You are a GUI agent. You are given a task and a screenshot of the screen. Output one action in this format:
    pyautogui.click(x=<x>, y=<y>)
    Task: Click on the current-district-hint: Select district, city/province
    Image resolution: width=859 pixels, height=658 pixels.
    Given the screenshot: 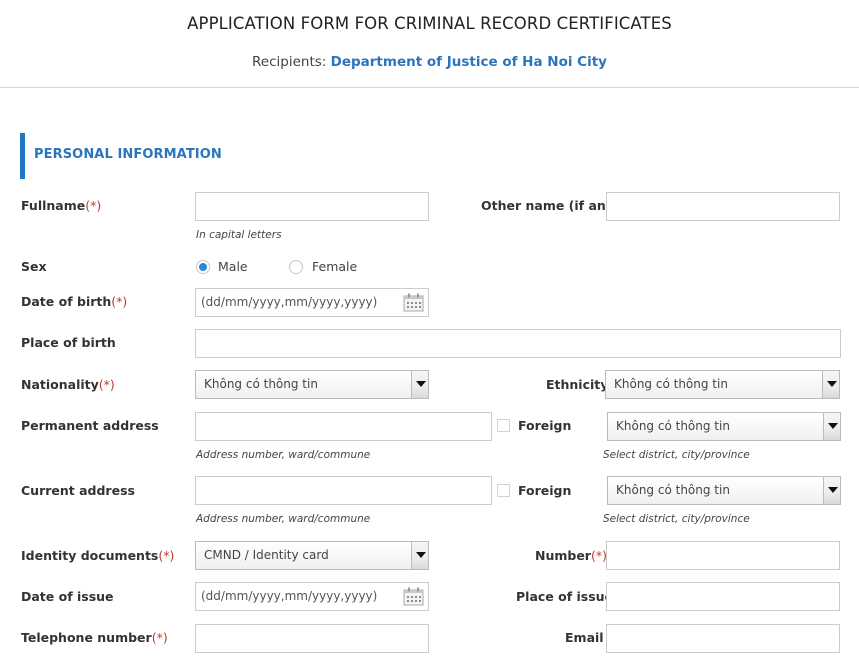 What is the action you would take?
    pyautogui.click(x=676, y=519)
    